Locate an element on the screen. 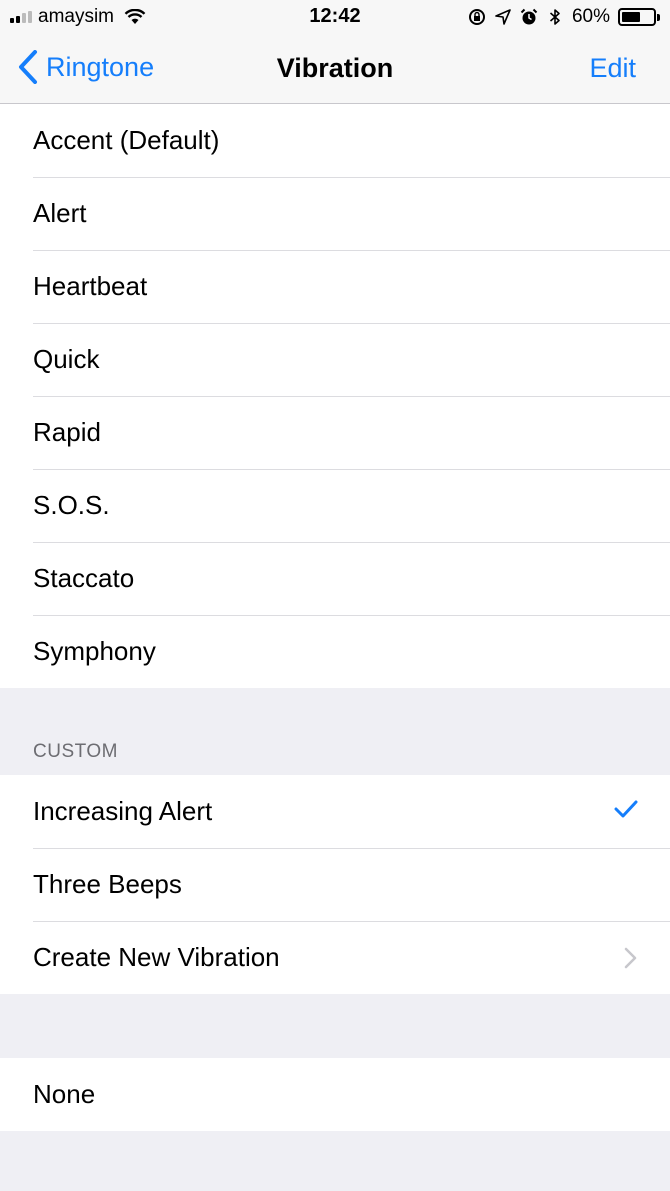  list-item-label: Heartbeat is located at coordinates (90, 286).